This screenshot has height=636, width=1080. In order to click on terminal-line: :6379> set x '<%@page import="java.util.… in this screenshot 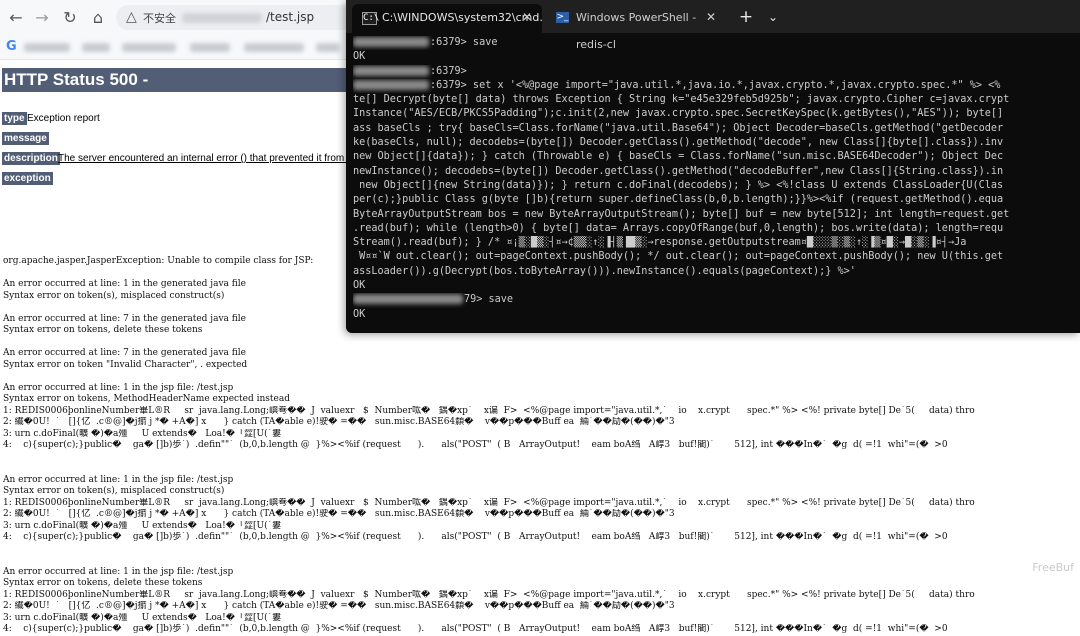, I will do `click(715, 86)`.